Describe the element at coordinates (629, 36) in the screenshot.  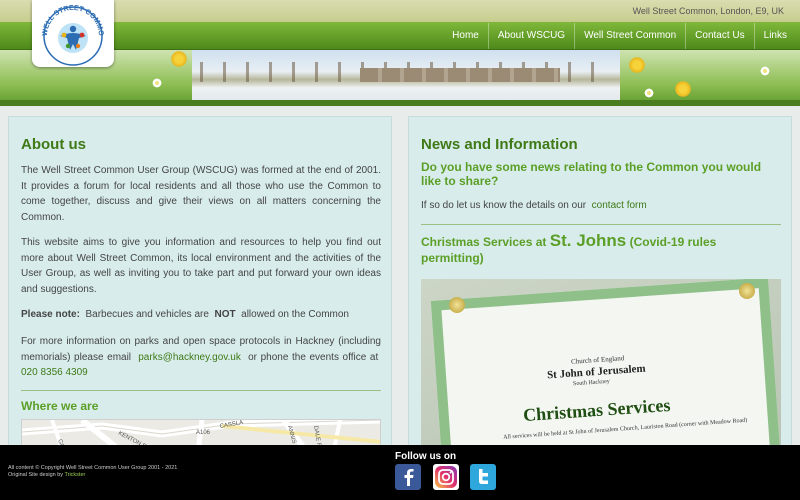
I see `nav-well-street-common: Well Street Common` at that location.